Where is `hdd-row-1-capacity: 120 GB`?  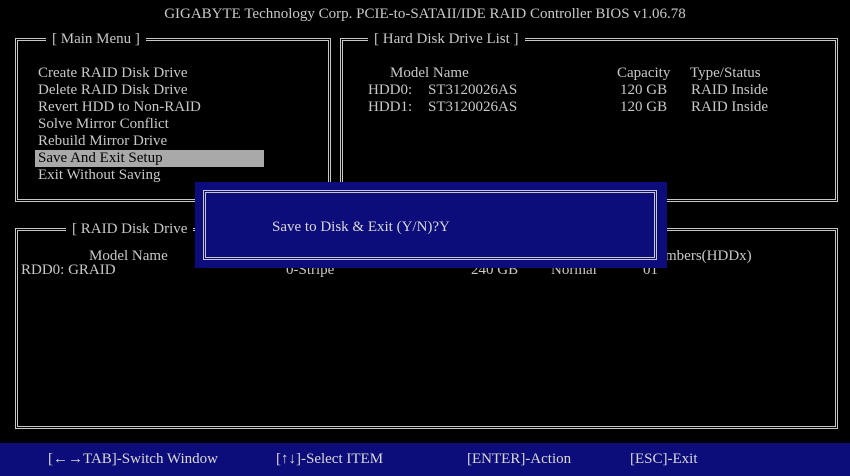 hdd-row-1-capacity: 120 GB is located at coordinates (643, 107).